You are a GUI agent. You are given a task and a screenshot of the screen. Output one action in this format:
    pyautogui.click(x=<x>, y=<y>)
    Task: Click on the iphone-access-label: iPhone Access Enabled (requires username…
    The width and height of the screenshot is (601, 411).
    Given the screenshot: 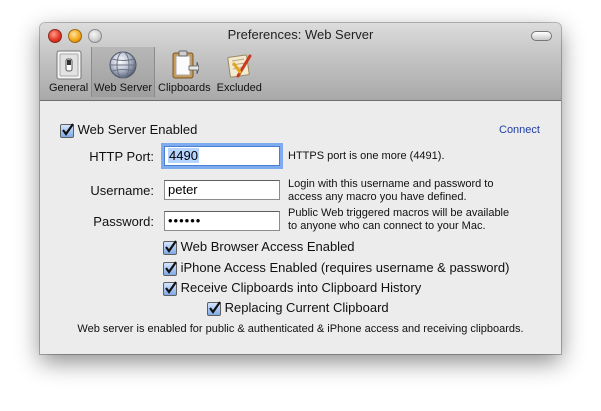 What is the action you would take?
    pyautogui.click(x=345, y=267)
    